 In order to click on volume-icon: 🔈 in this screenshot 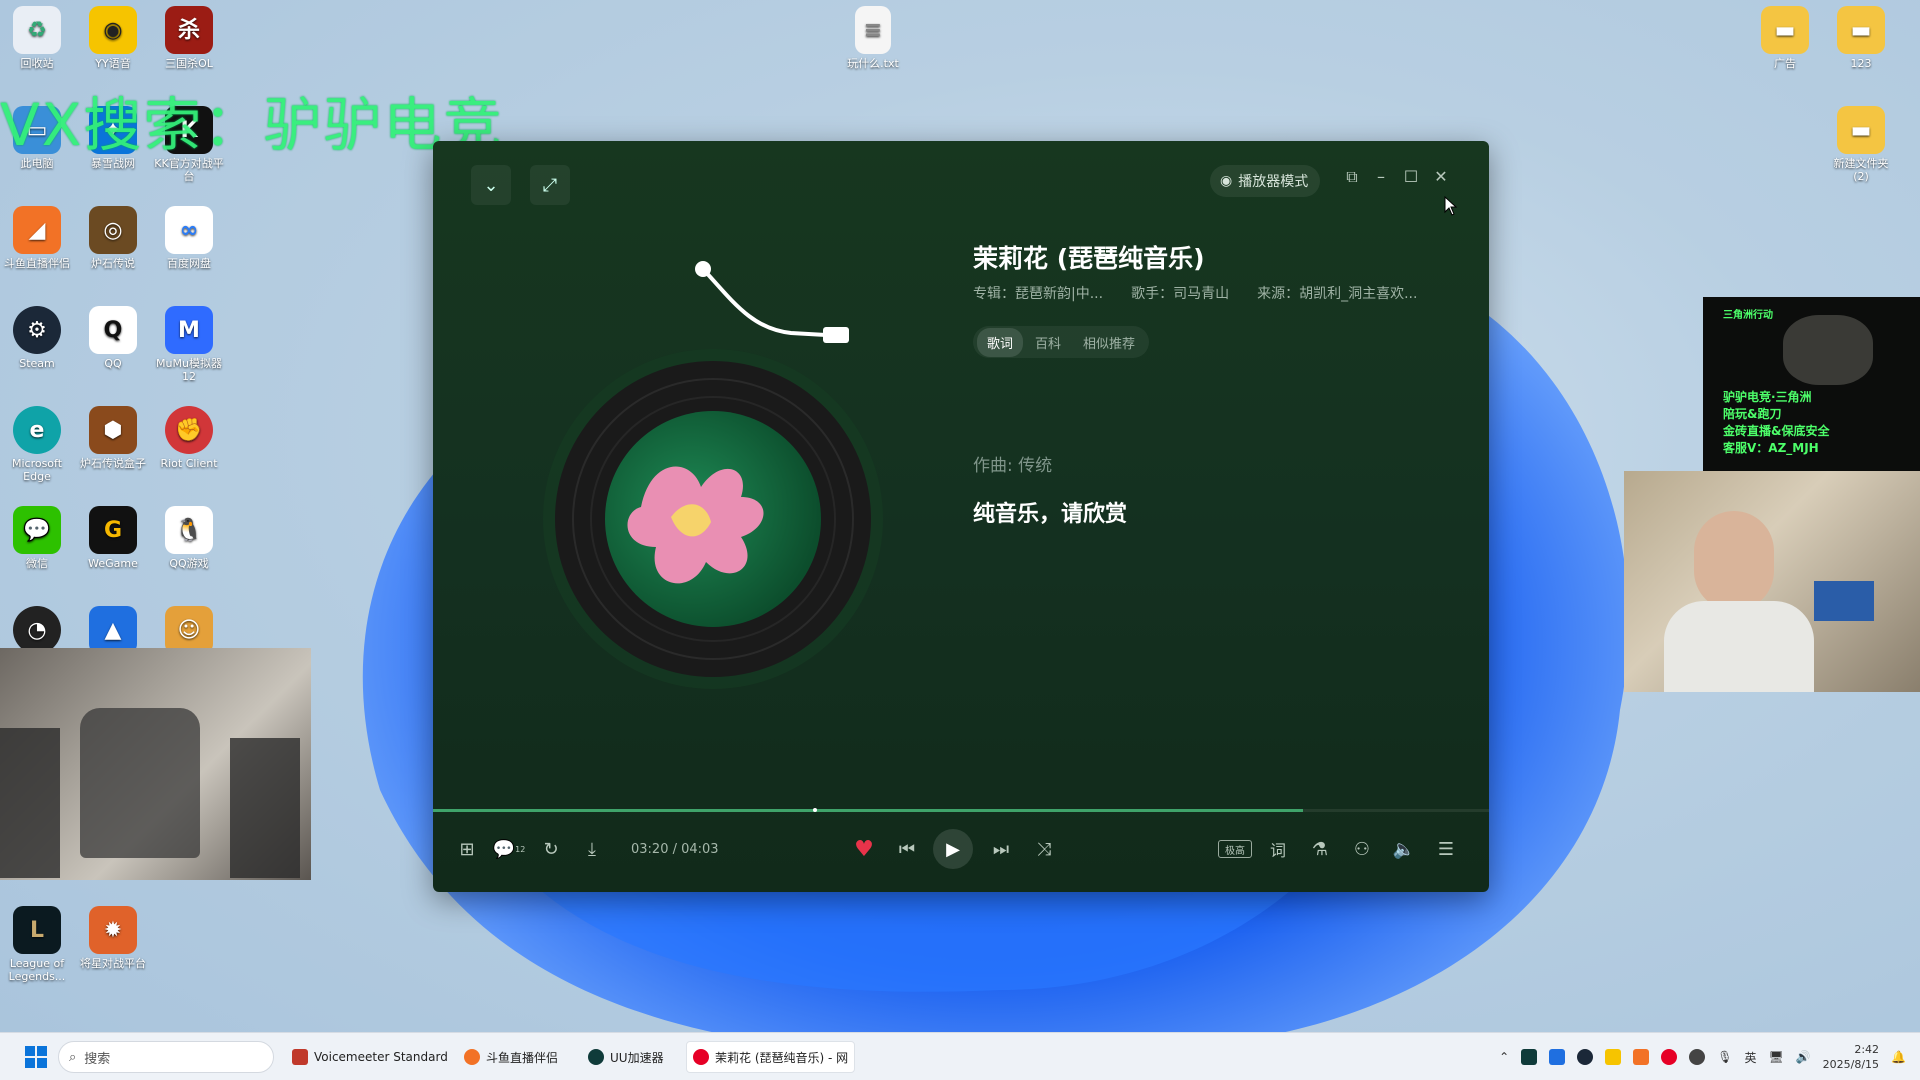, I will do `click(1404, 849)`.